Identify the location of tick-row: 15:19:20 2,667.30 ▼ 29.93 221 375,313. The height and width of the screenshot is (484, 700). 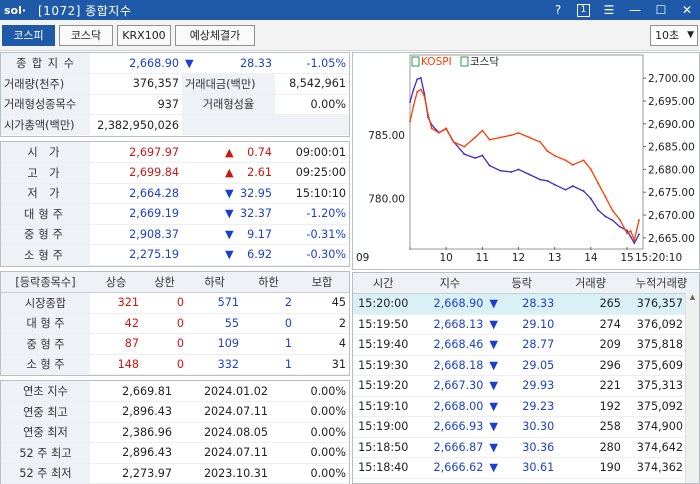
(526, 386).